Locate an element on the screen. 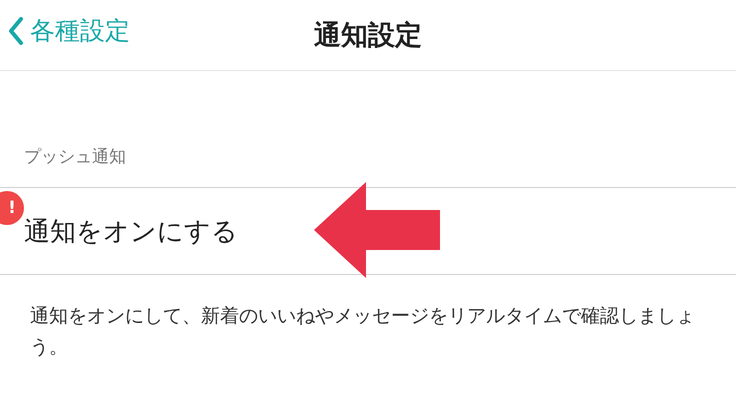 This screenshot has height=414, width=736. screen-title: 通知設定 is located at coordinates (368, 36).